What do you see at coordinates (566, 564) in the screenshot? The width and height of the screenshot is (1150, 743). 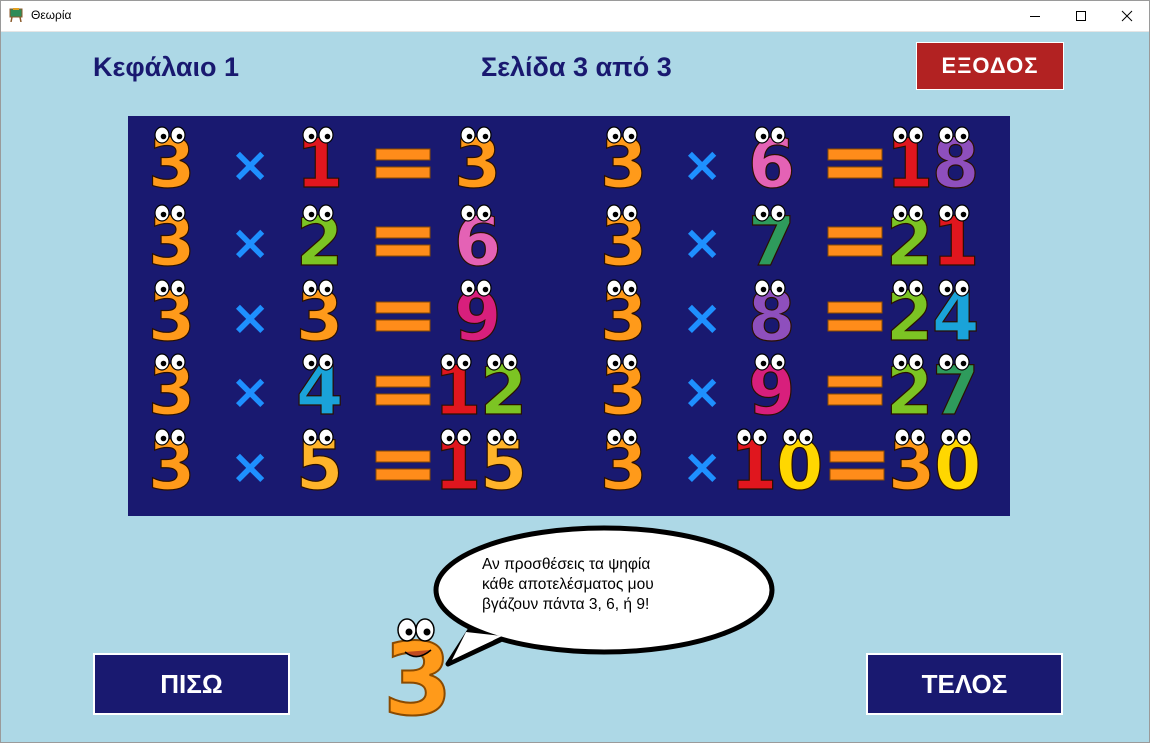 I see `speech-line-1: Αν προσθέσεις τα ψηφία` at bounding box center [566, 564].